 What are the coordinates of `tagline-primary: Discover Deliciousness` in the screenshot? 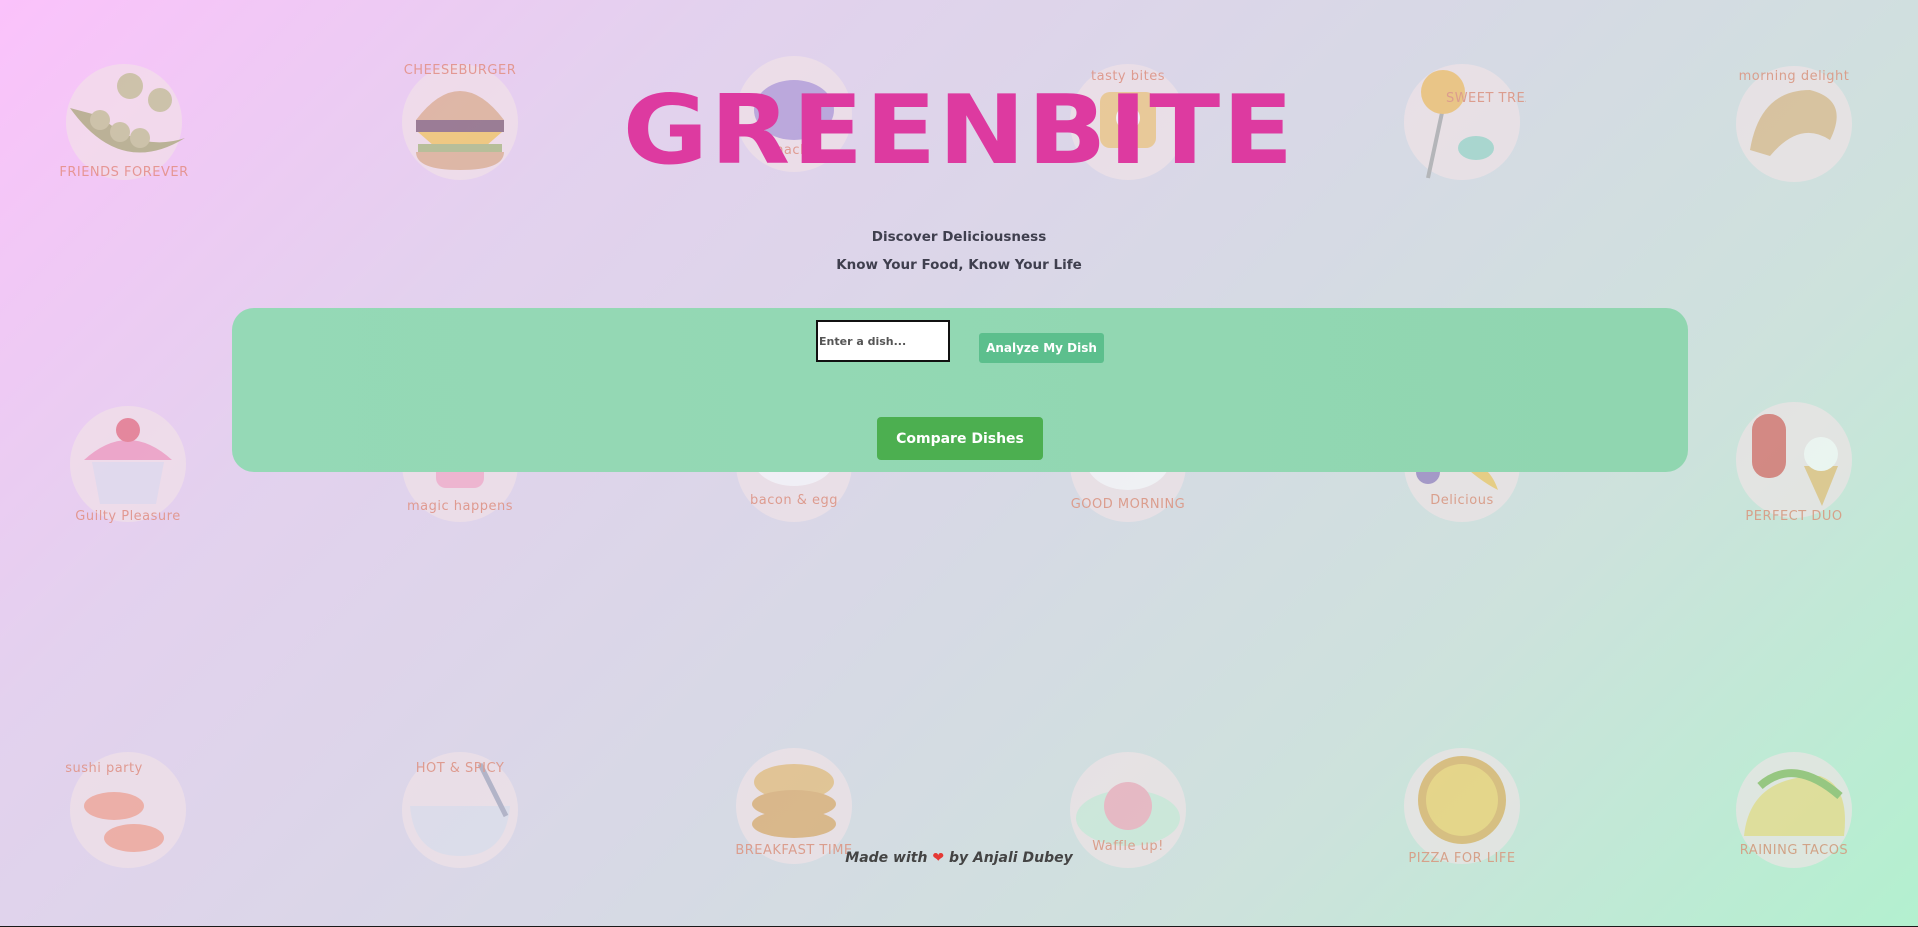 It's located at (959, 237).